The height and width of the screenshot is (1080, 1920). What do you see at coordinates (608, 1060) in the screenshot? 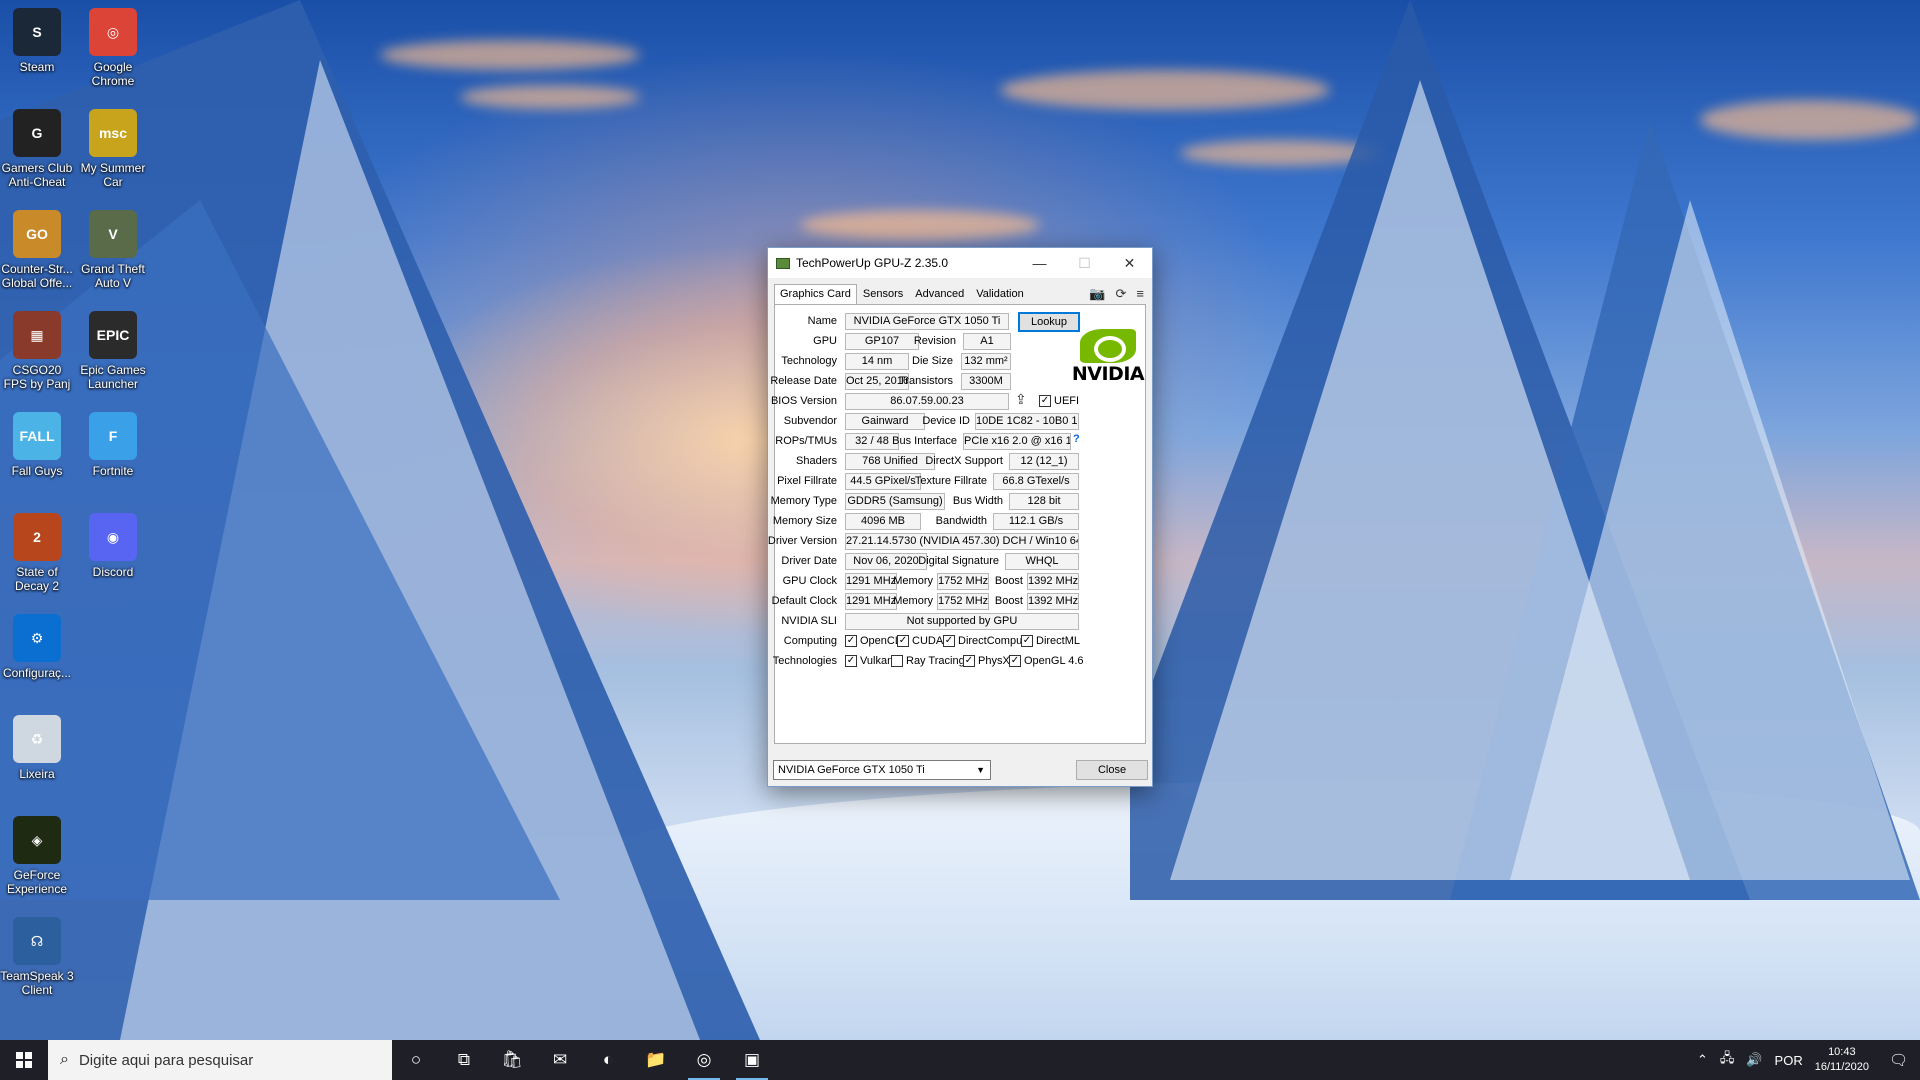
I see `taskbar-edge-icon: ◐` at bounding box center [608, 1060].